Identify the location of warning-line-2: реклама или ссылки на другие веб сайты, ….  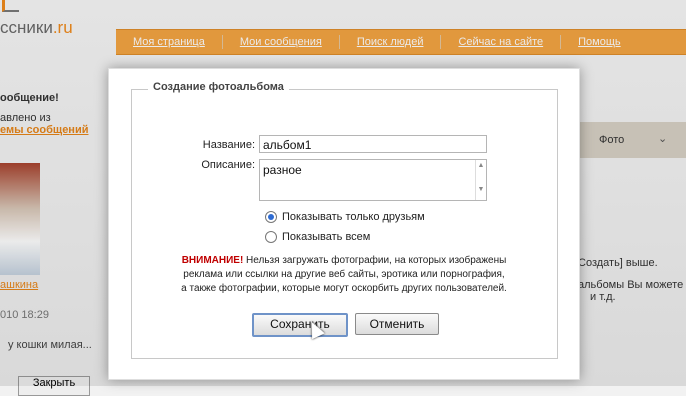
(344, 274).